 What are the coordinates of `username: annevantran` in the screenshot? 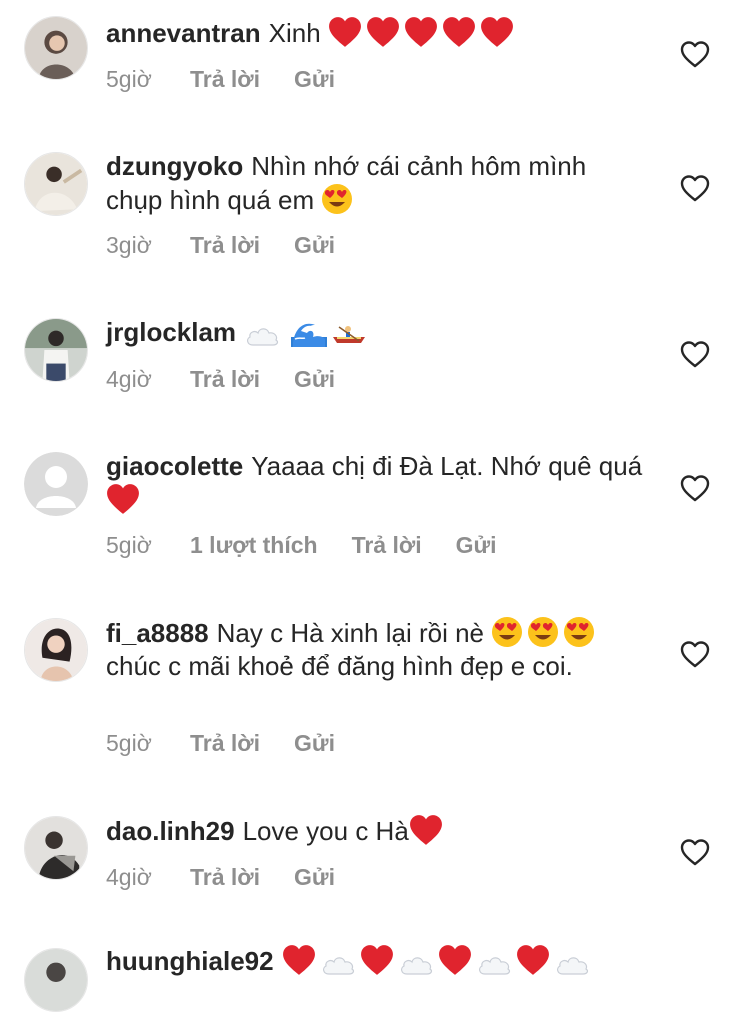 It's located at (183, 33).